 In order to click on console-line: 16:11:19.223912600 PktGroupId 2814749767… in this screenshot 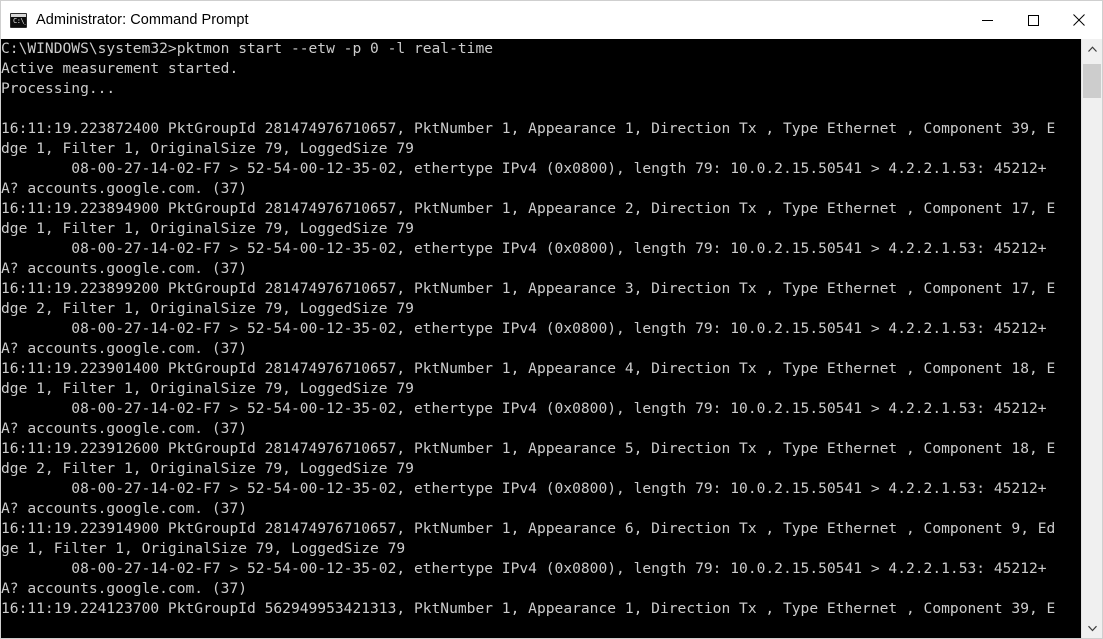, I will do `click(528, 448)`.